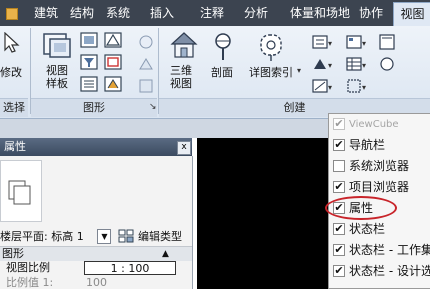  Describe the element at coordinates (46, 13) in the screenshot. I see `tab-architecture: 建筑` at that location.